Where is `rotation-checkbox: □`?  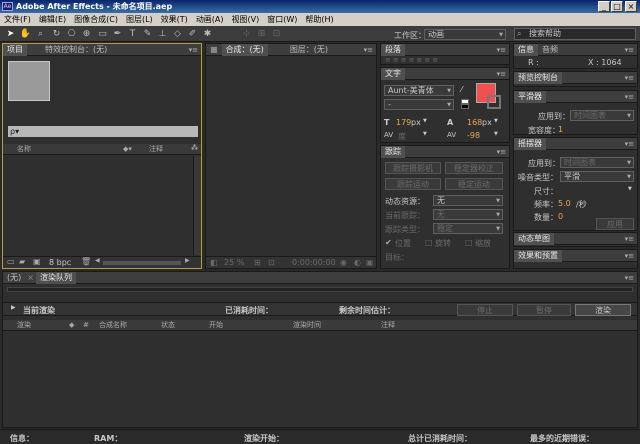 rotation-checkbox: □ is located at coordinates (429, 242).